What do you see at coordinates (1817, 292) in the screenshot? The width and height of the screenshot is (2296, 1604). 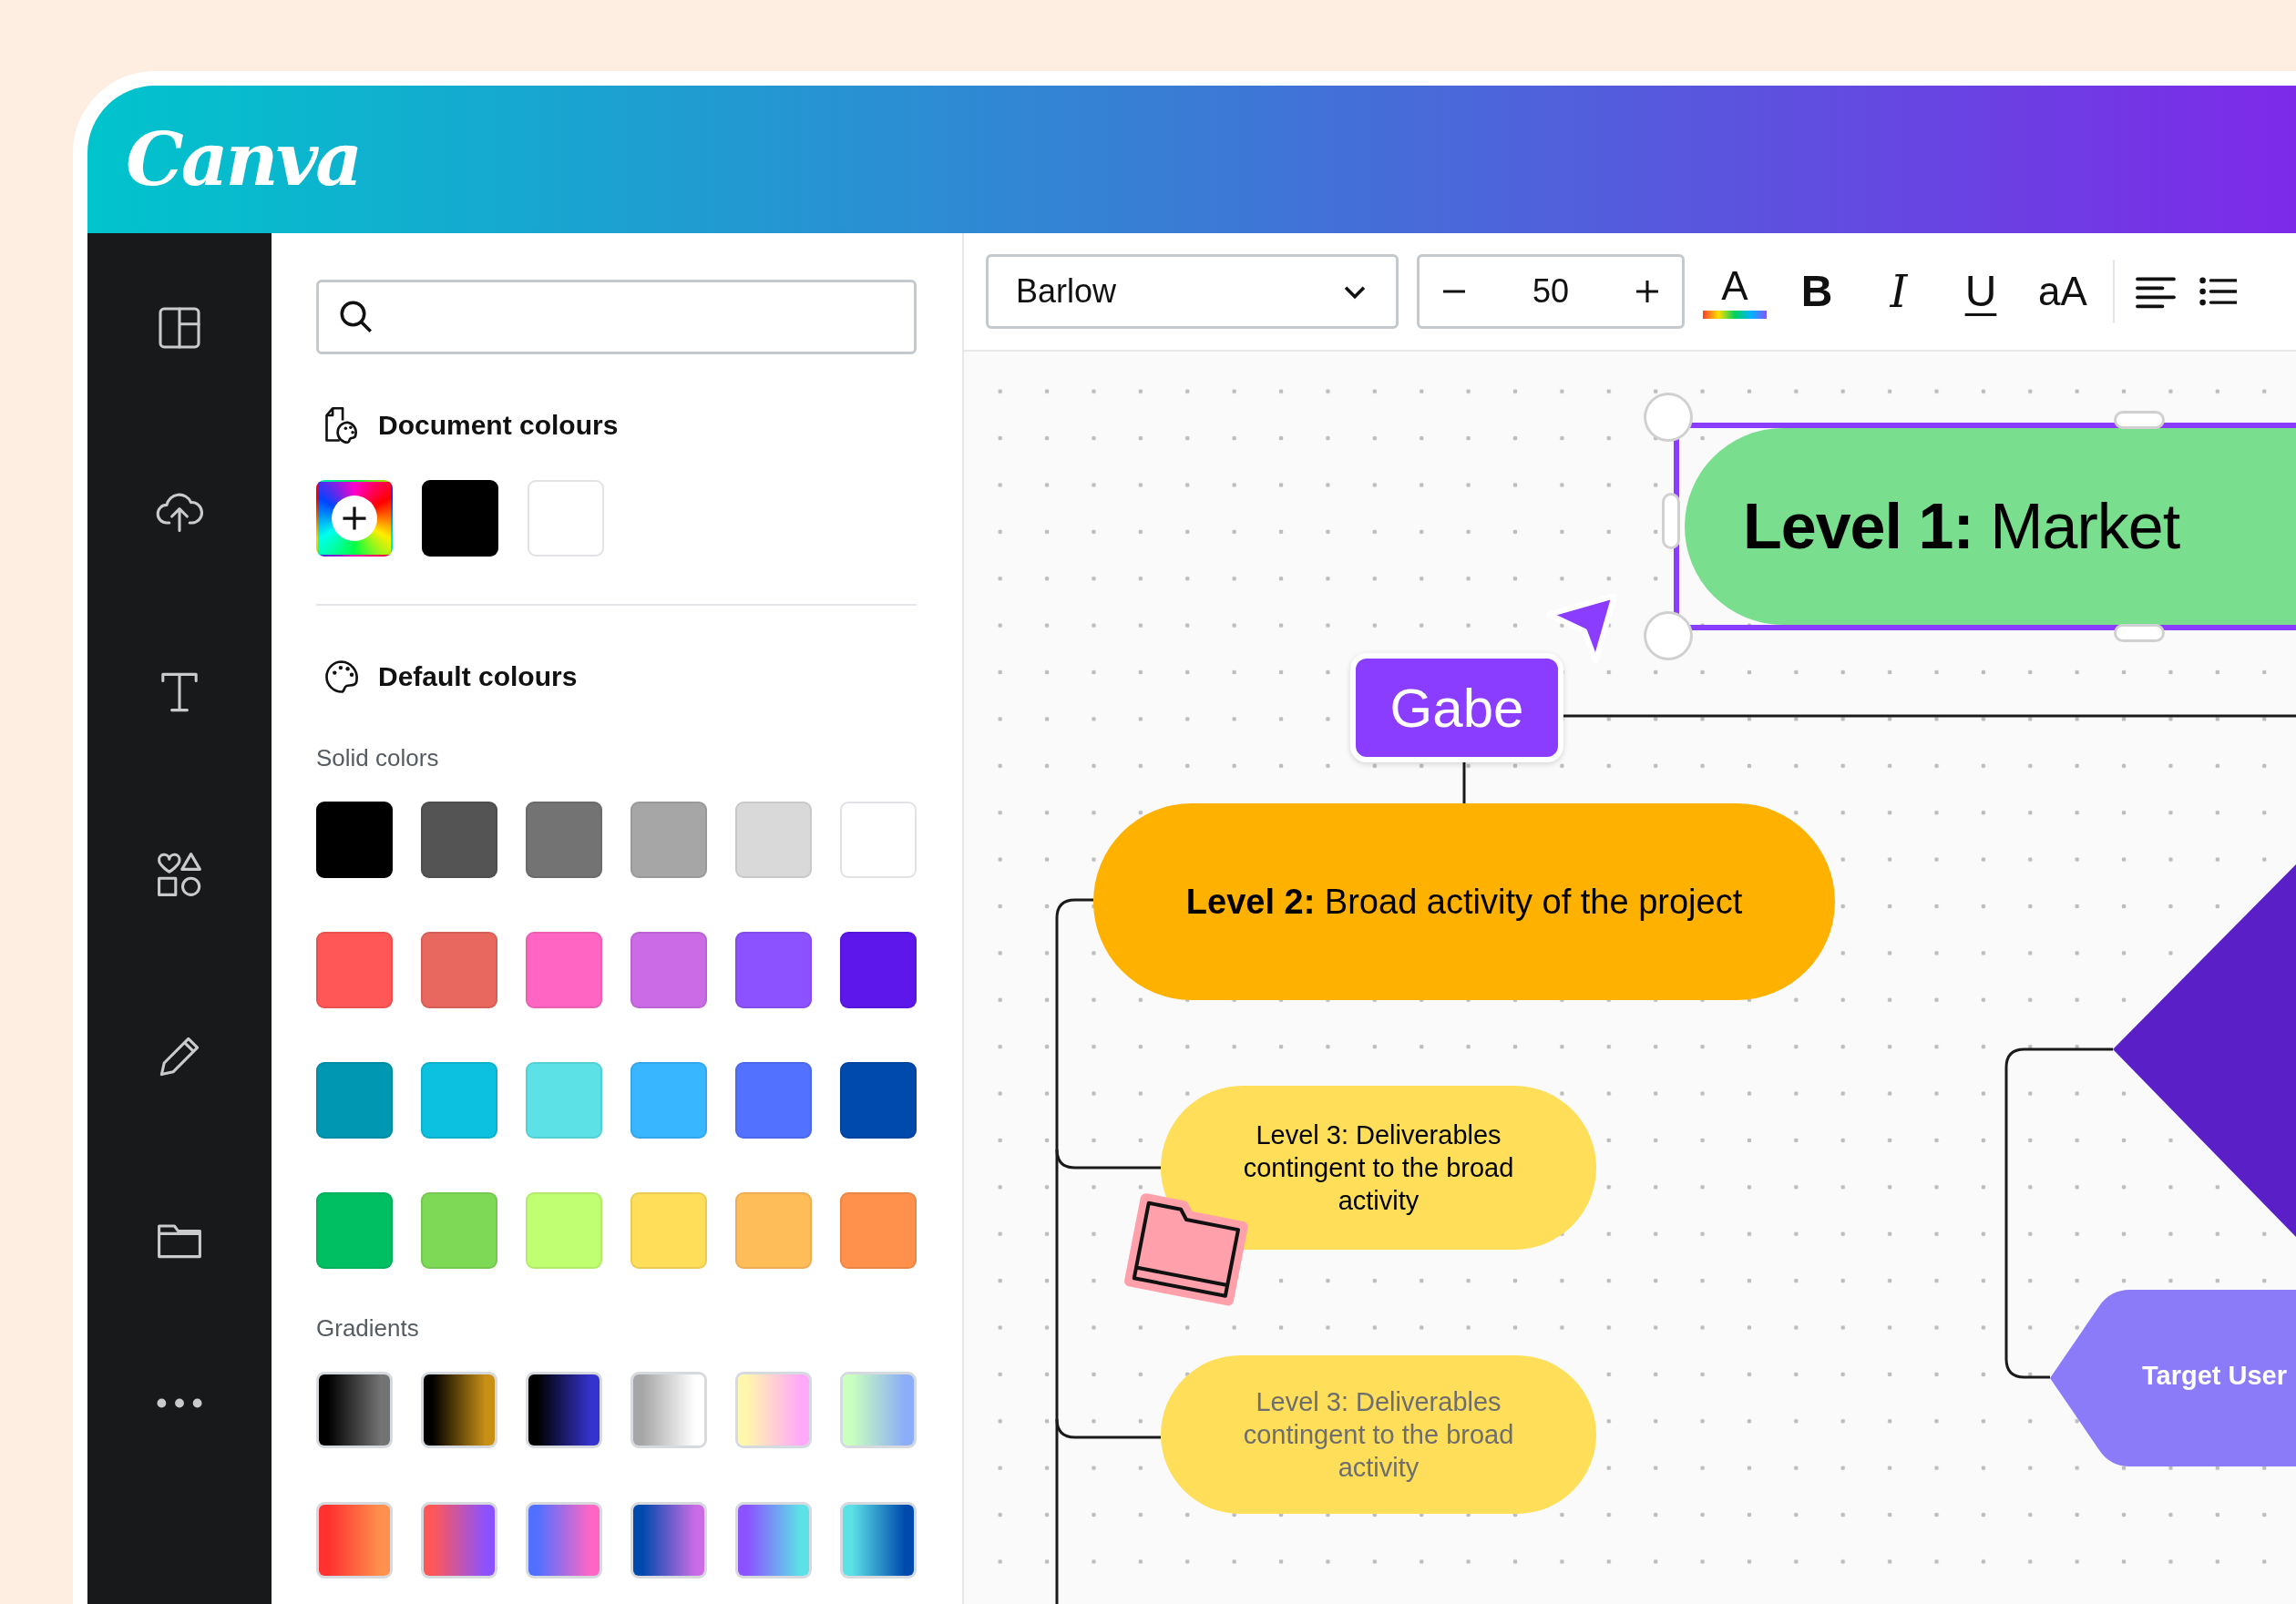 I see `bold-button: B` at bounding box center [1817, 292].